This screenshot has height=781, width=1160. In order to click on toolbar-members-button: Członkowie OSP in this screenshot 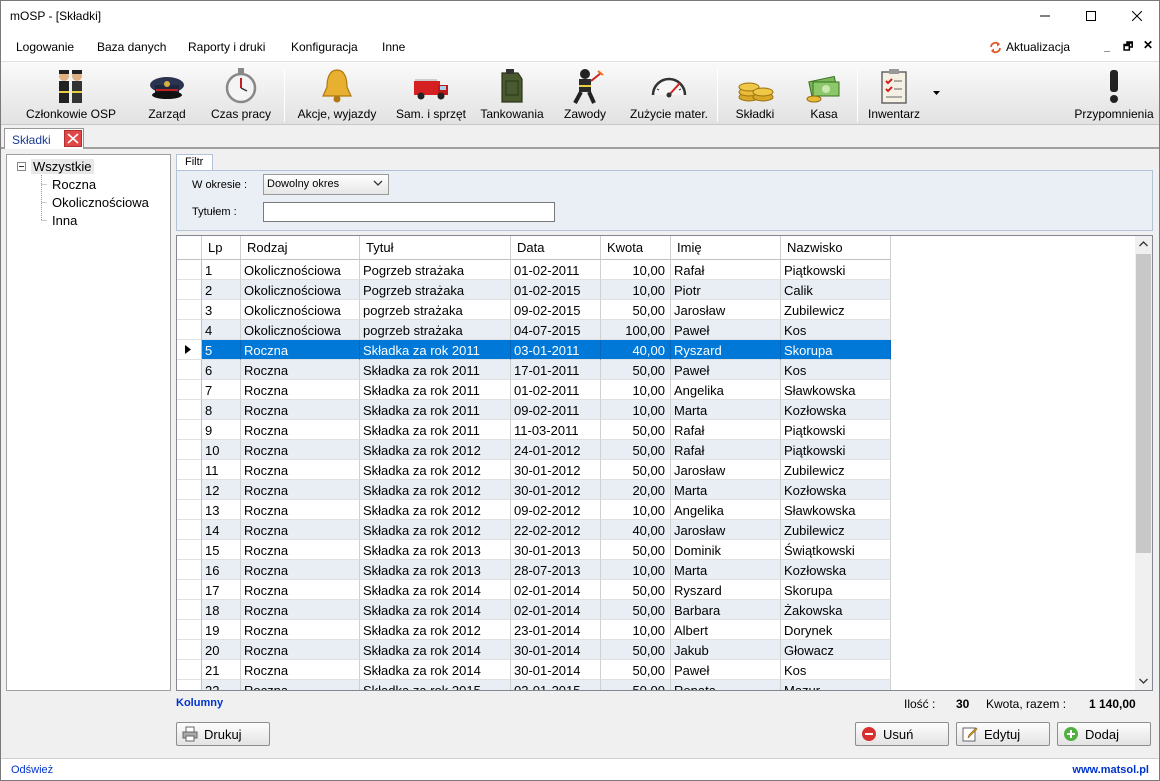, I will do `click(71, 93)`.